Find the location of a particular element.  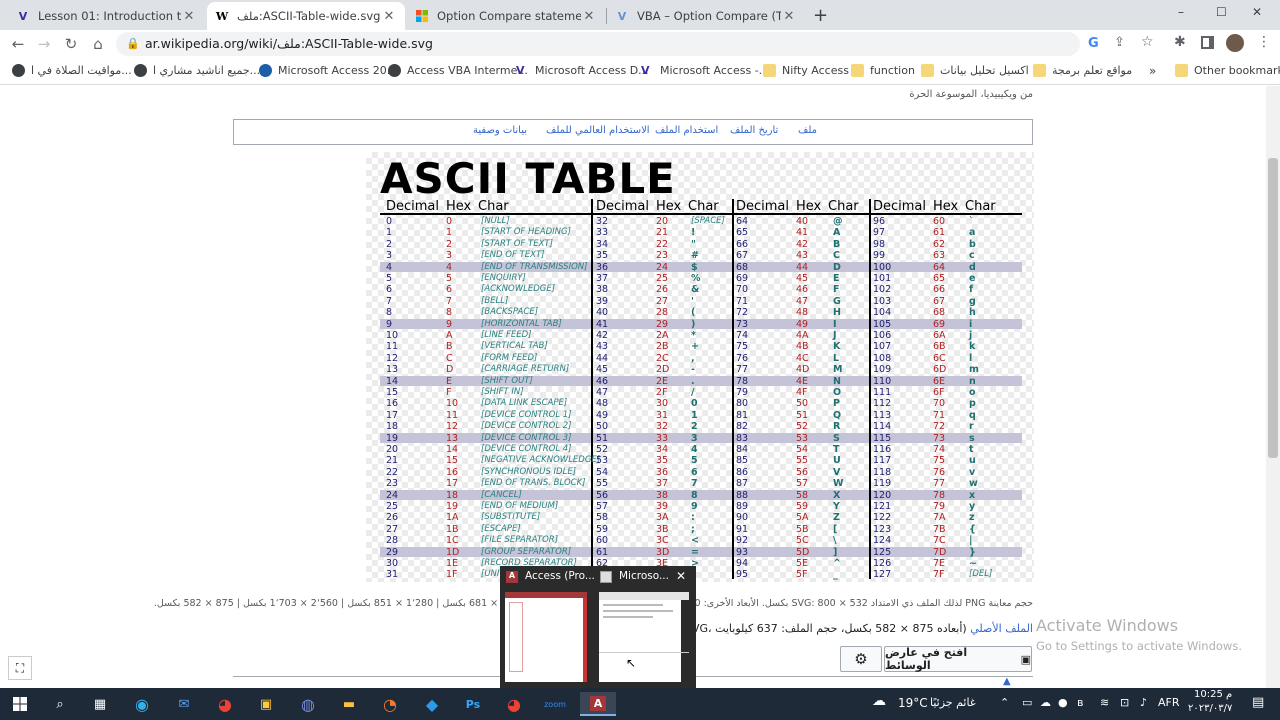

maximize-button: ☐ is located at coordinates (1221, 12).